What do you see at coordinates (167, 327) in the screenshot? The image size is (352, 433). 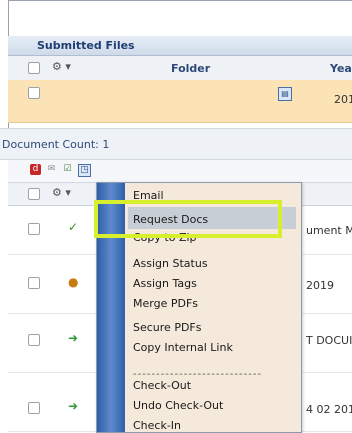 I see `menu-item-secure-pdfs: Secure PDFs` at bounding box center [167, 327].